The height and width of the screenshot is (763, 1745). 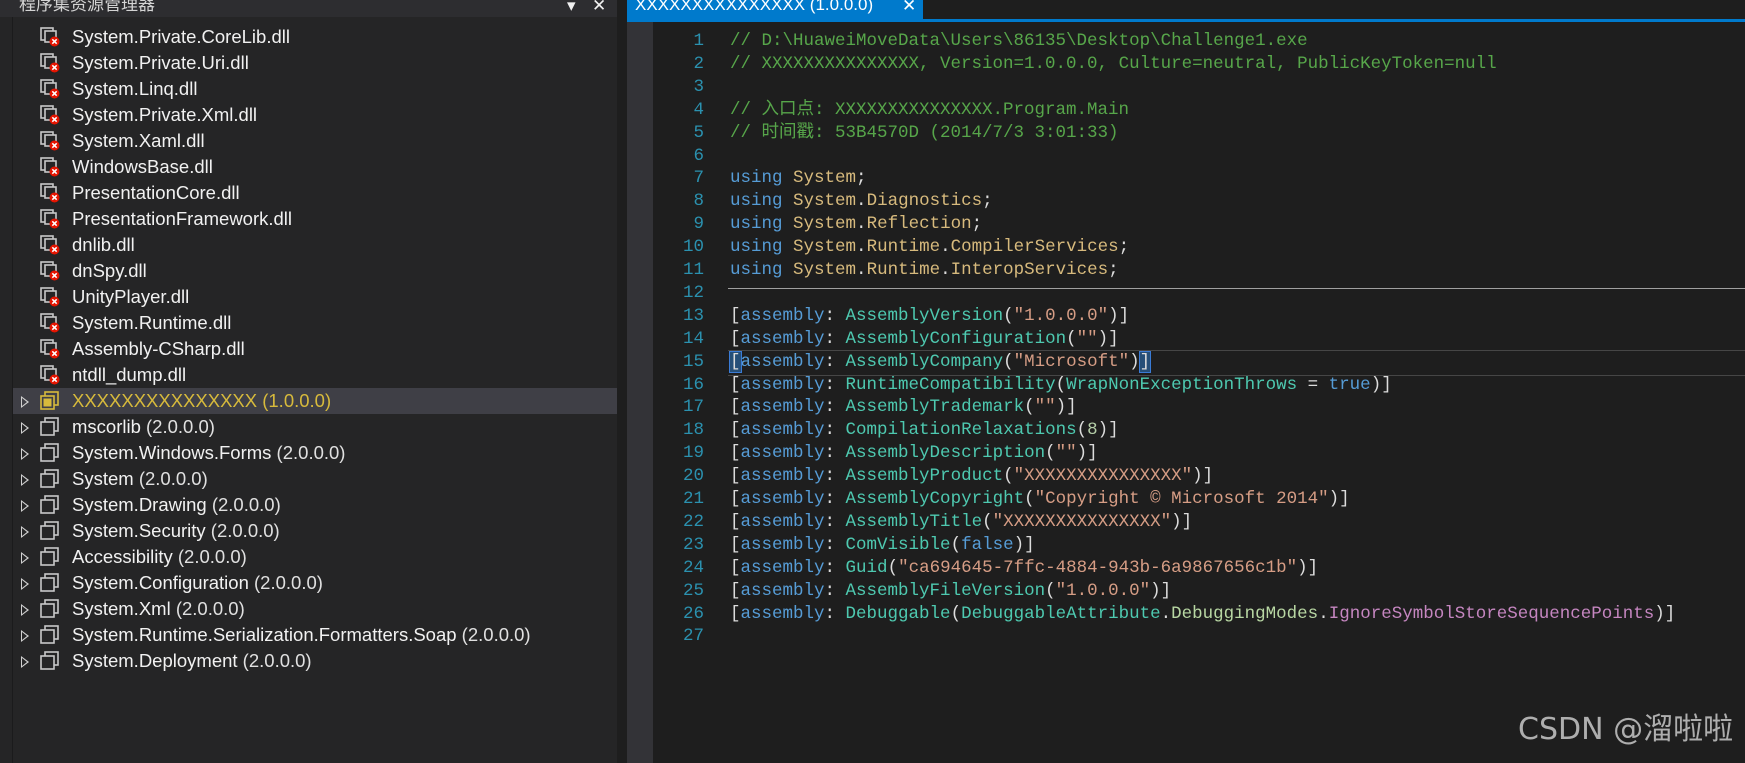 What do you see at coordinates (315, 401) in the screenshot?
I see `tree-item: XXXXXXXXXXXXXXX (1.0.0.0)` at bounding box center [315, 401].